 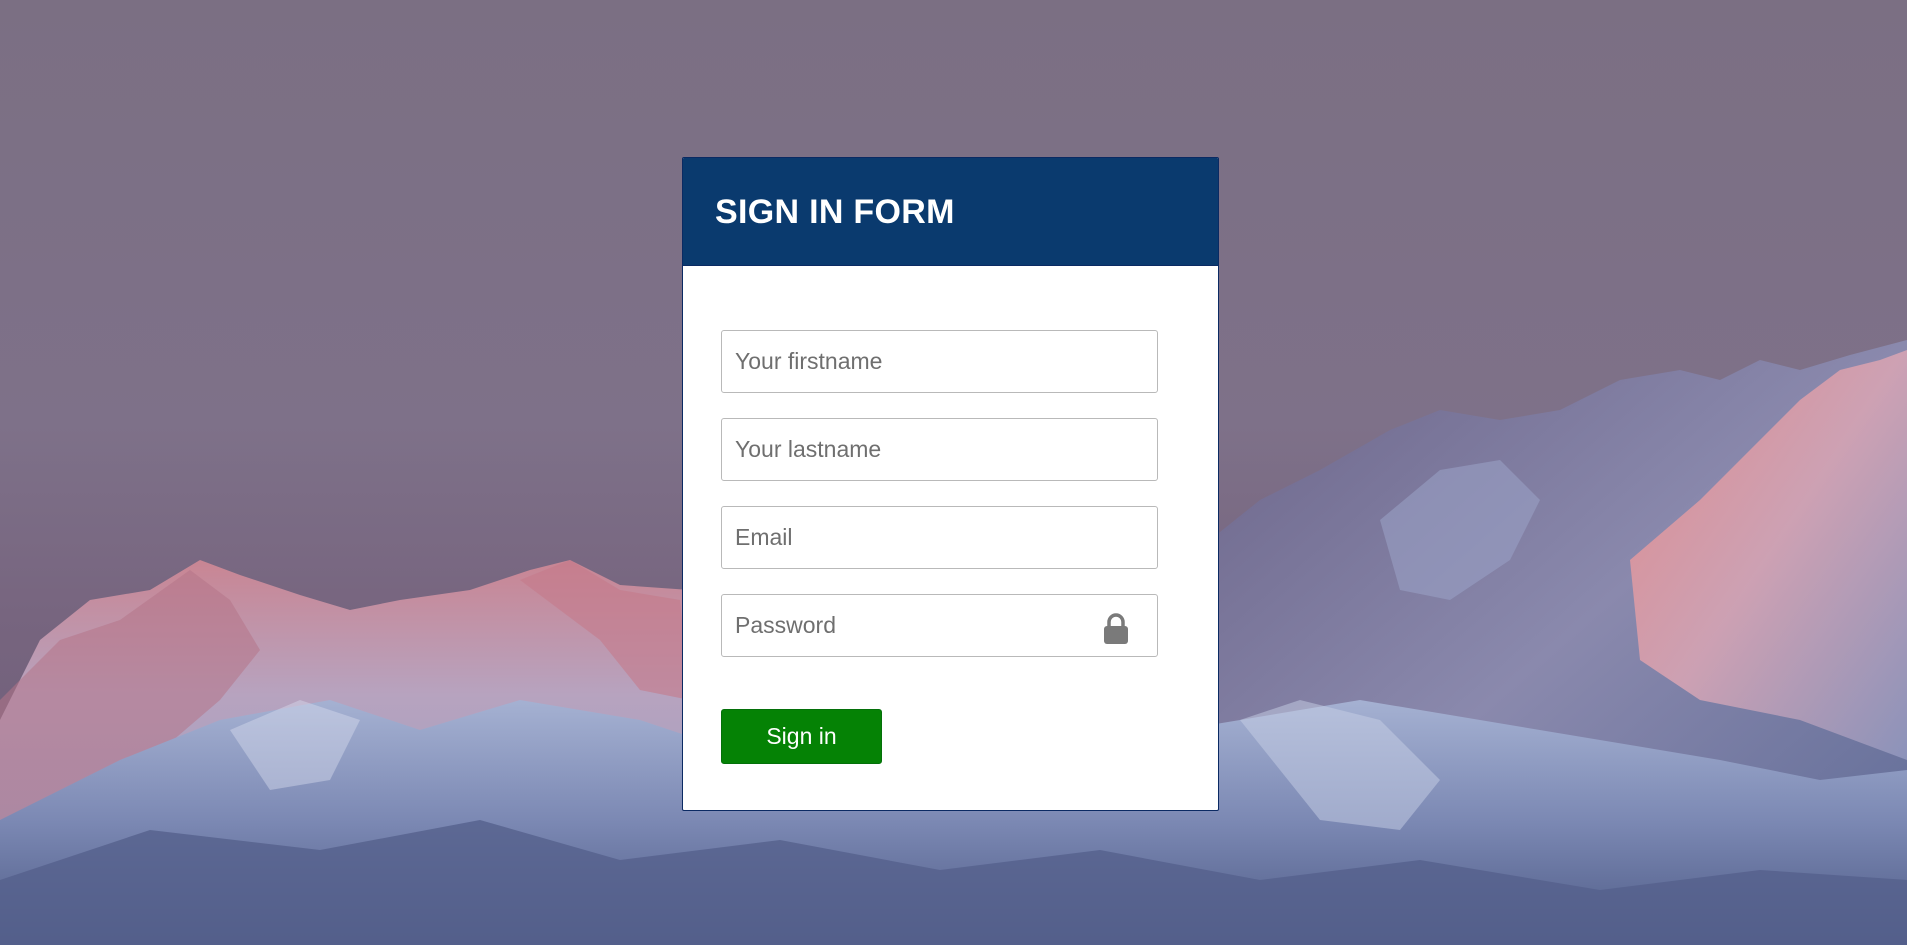 I want to click on sign-in-button: Sign in, so click(x=801, y=736).